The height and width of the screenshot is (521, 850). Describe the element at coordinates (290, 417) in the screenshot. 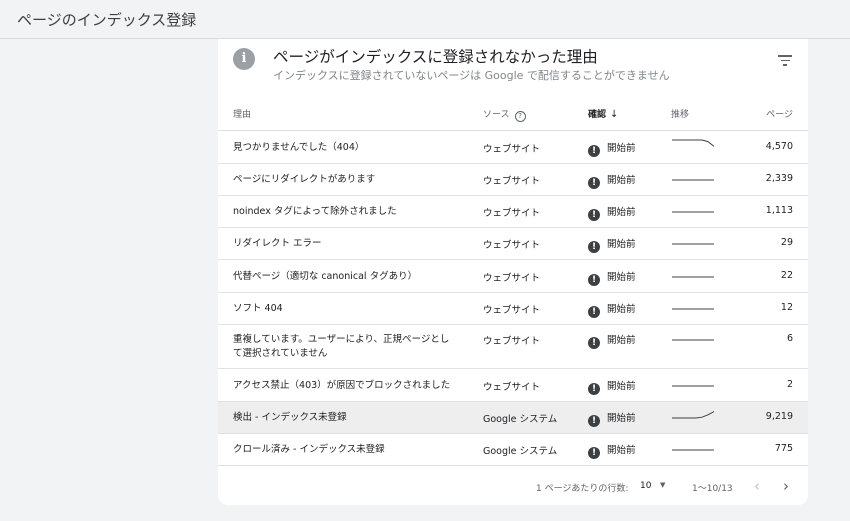

I see `row-reason: 検出 - インデックス未登録` at that location.